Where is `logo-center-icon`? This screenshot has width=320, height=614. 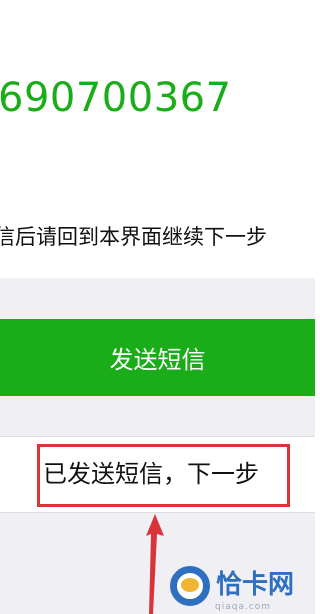 logo-center-icon is located at coordinates (190, 585).